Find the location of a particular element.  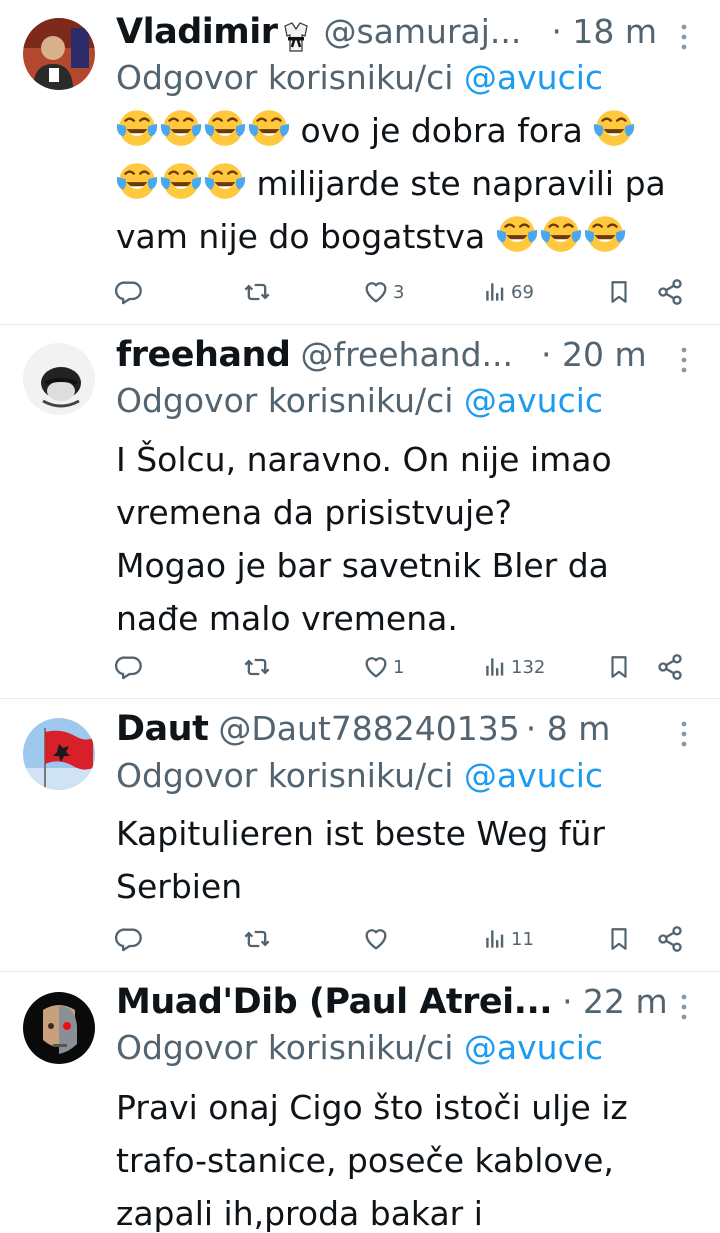

handle: @Daut788240135 is located at coordinates (368, 728).